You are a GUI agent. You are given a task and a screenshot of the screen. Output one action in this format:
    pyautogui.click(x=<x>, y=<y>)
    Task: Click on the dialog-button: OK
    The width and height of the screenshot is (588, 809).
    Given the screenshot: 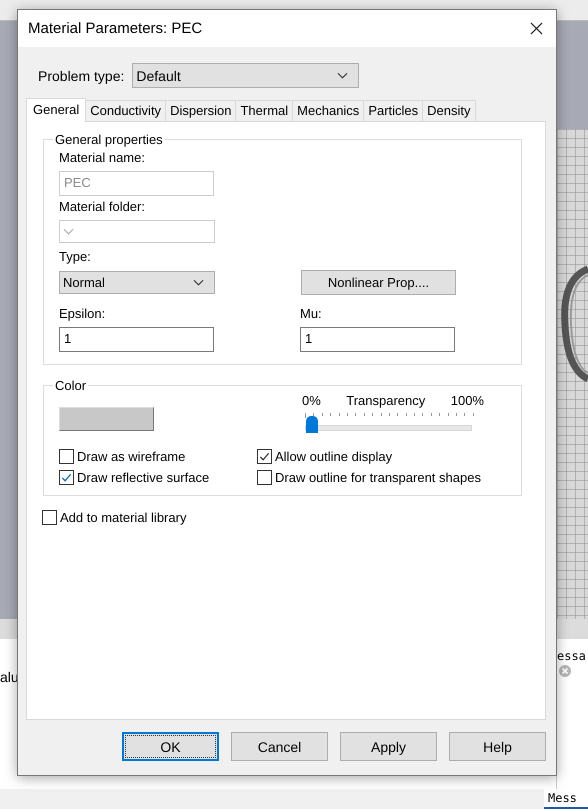 What is the action you would take?
    pyautogui.click(x=170, y=746)
    